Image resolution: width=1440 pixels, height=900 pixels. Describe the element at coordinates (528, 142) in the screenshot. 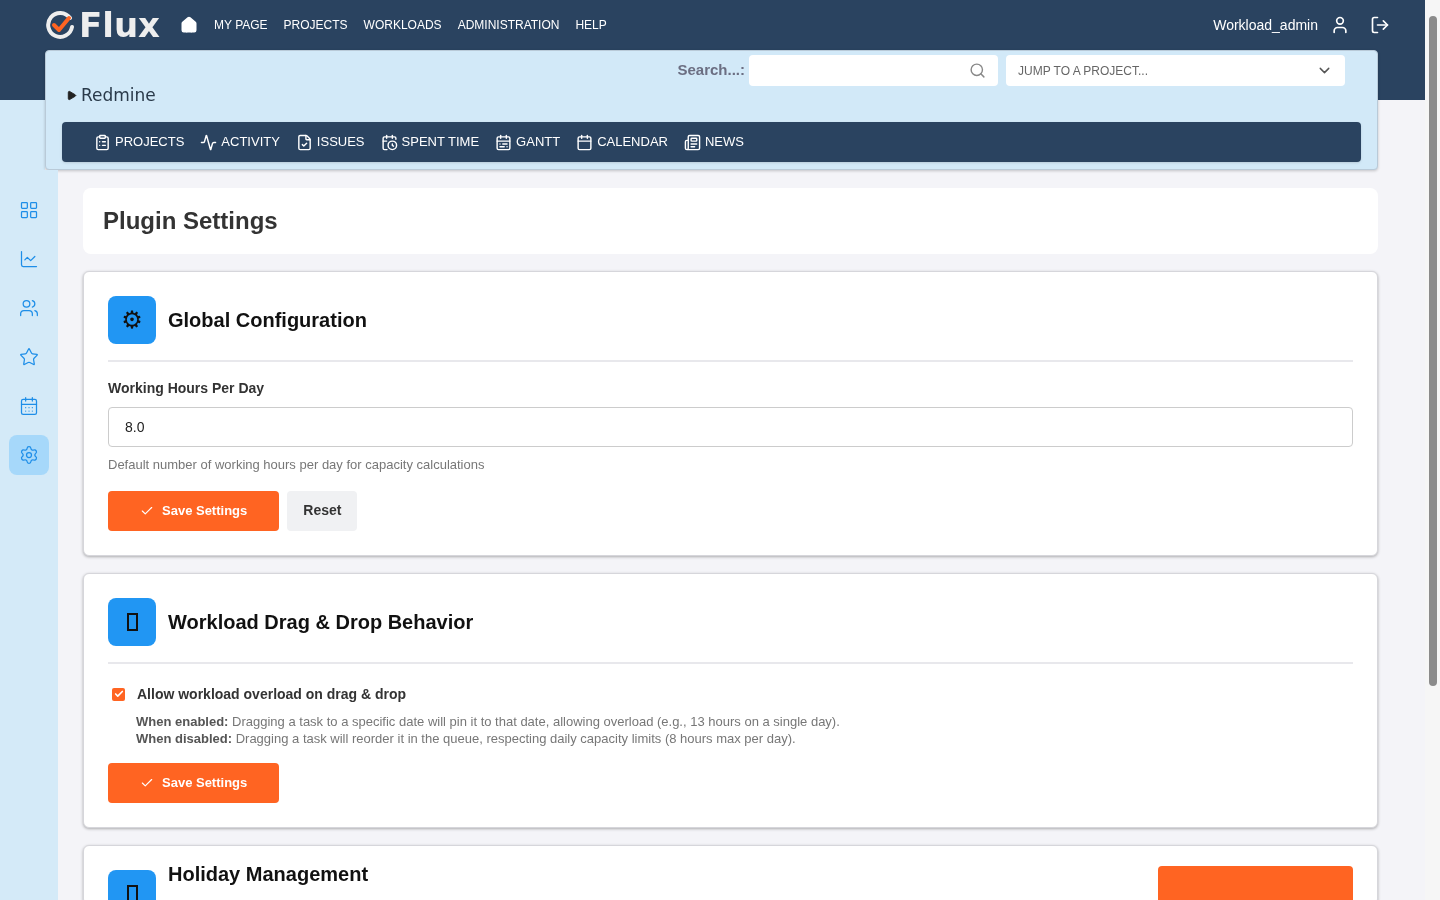

I see `menu-tab: GANTT` at that location.